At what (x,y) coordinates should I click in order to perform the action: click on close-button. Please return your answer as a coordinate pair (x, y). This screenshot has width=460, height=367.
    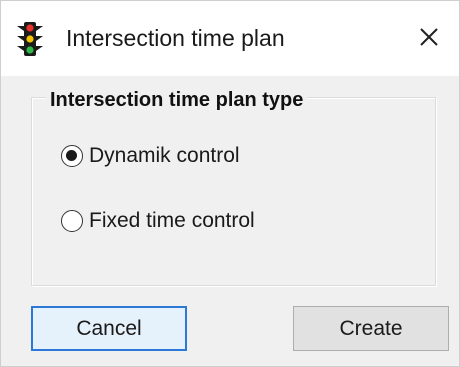
    Looking at the image, I should click on (429, 37).